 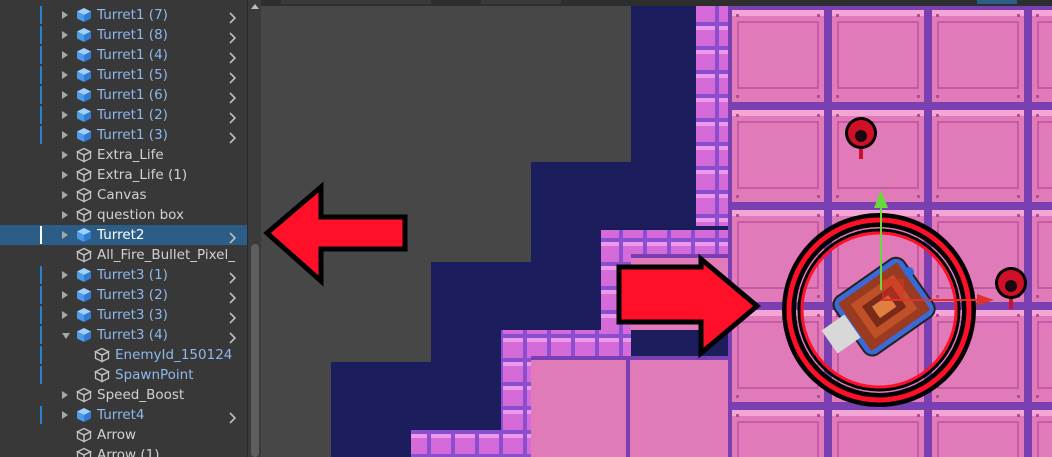 I want to click on hierarchy-item: Extra_Life (1), so click(x=123, y=175).